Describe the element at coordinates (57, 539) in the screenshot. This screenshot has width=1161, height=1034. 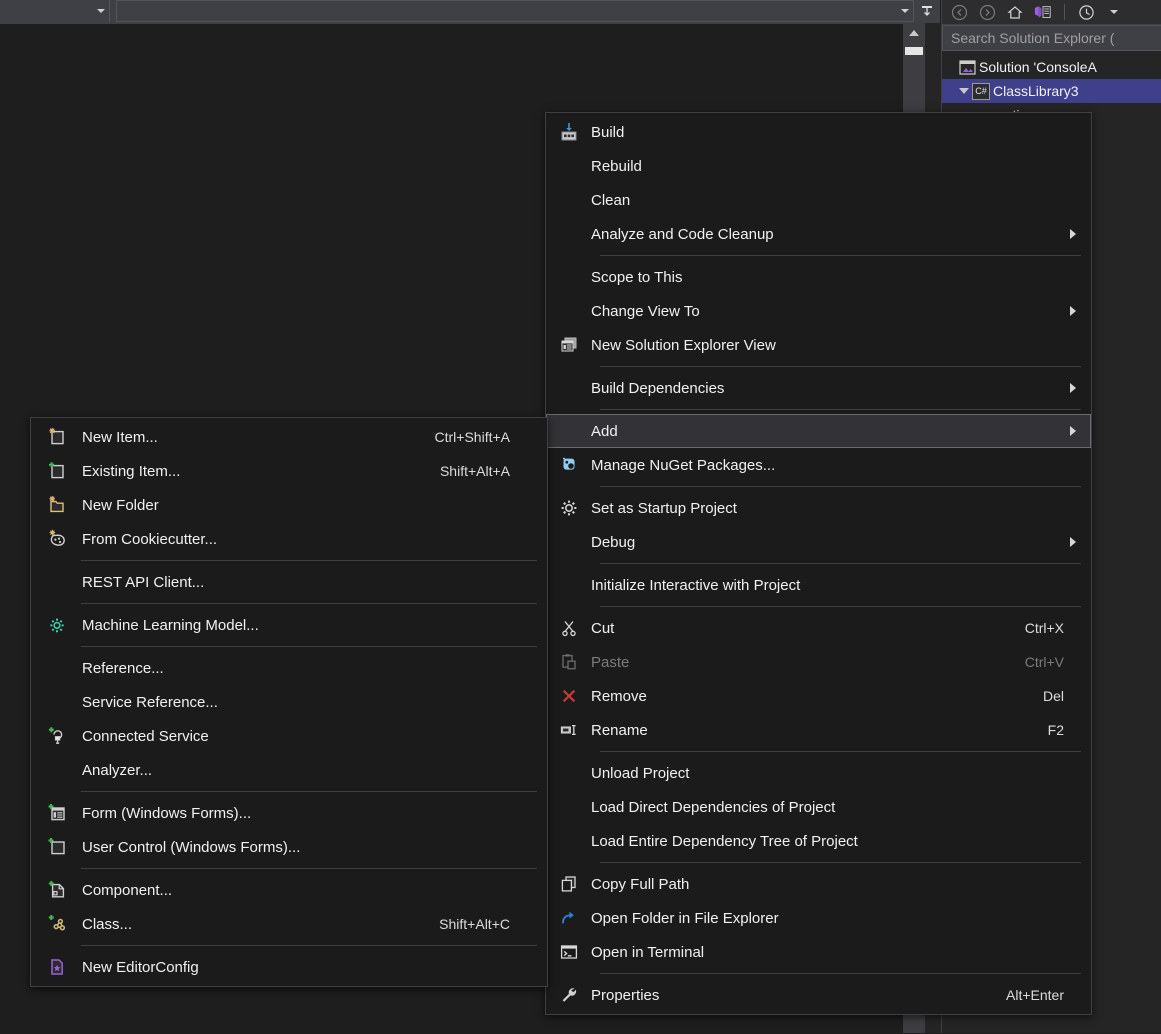
I see `cookiecutter-icon` at that location.